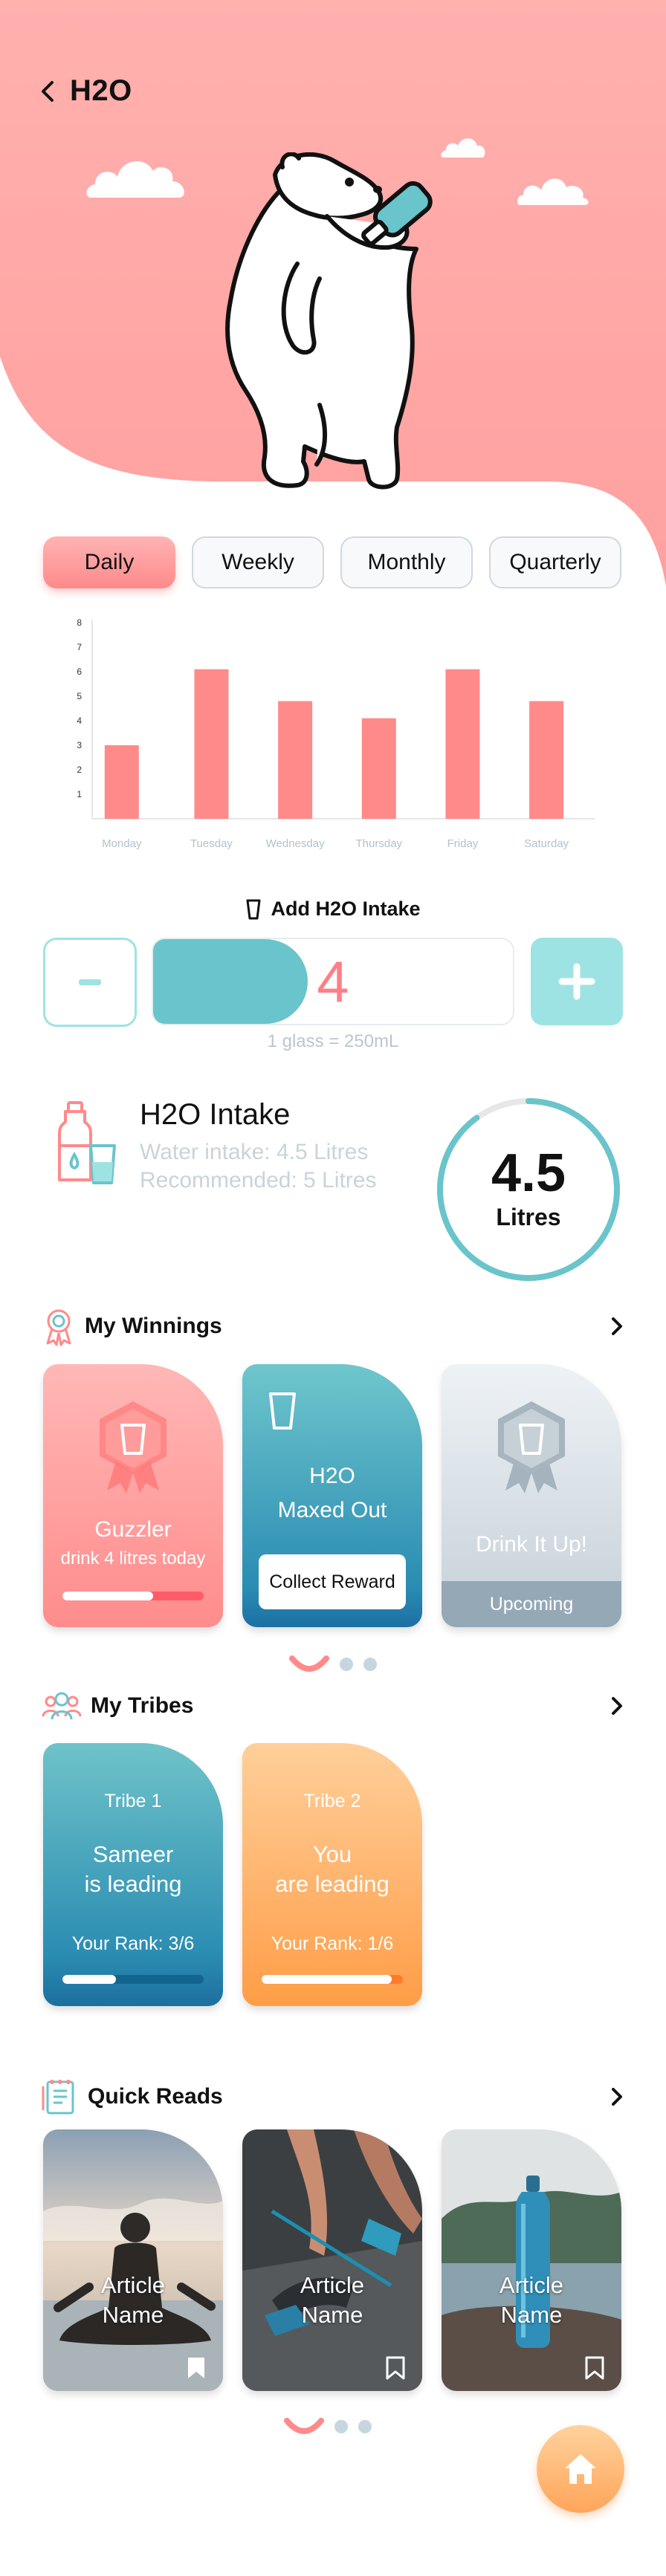 The width and height of the screenshot is (666, 2576). Describe the element at coordinates (546, 843) in the screenshot. I see `x-tick-label: Saturday` at that location.